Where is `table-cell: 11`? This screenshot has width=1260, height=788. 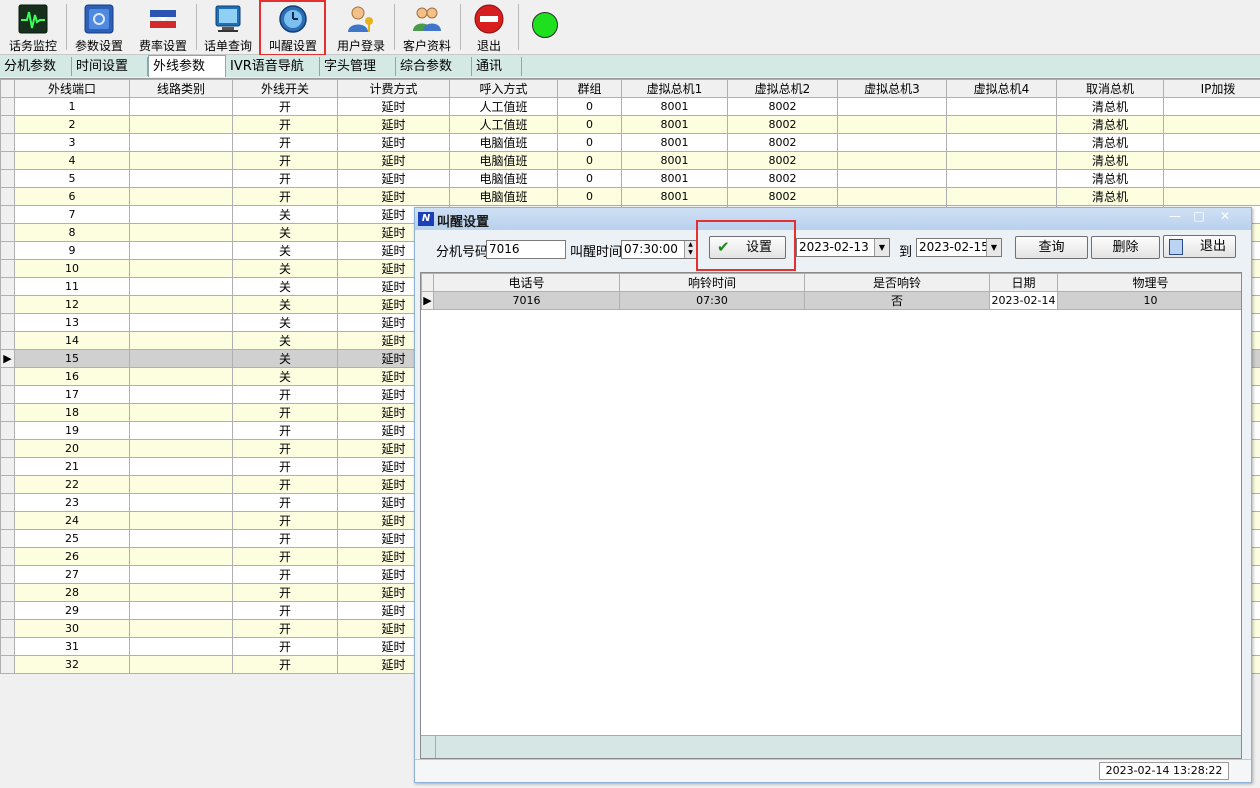
table-cell: 11 is located at coordinates (72, 286).